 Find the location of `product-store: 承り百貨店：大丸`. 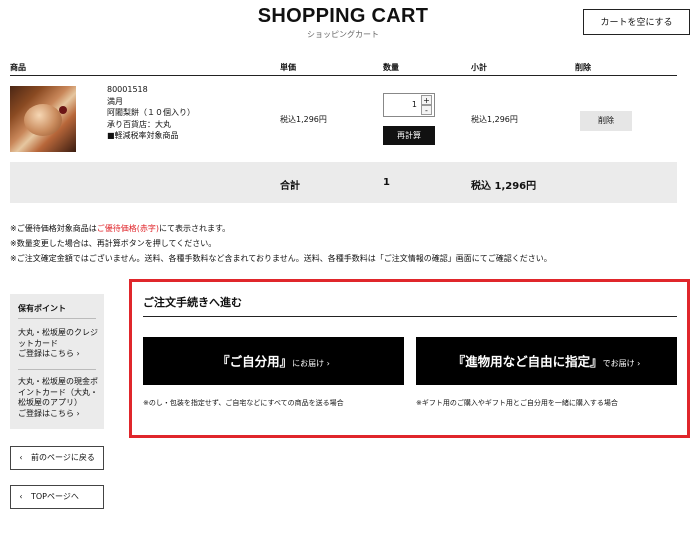

product-store: 承り百貨店：大丸 is located at coordinates (139, 124).